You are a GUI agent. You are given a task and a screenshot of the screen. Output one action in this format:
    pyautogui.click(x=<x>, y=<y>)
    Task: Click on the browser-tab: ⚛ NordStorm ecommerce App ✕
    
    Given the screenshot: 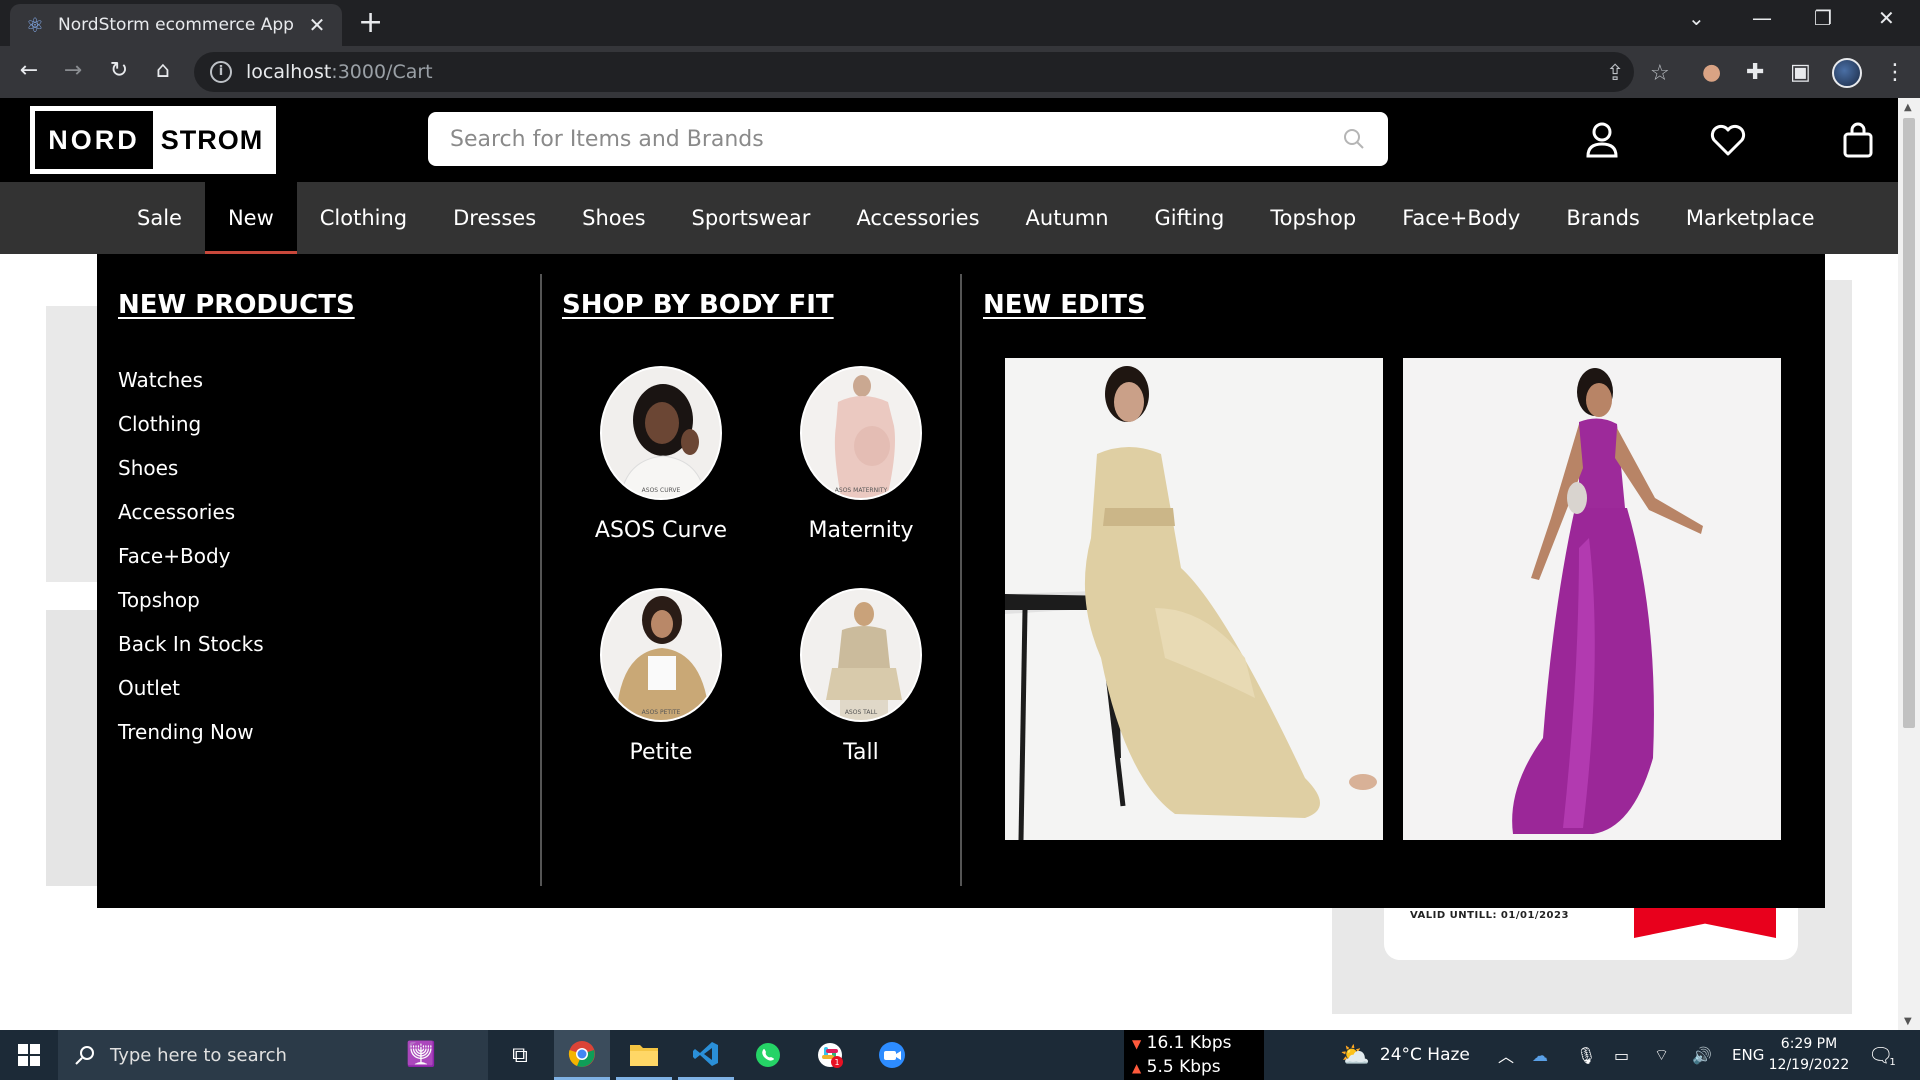 What is the action you would take?
    pyautogui.click(x=176, y=25)
    